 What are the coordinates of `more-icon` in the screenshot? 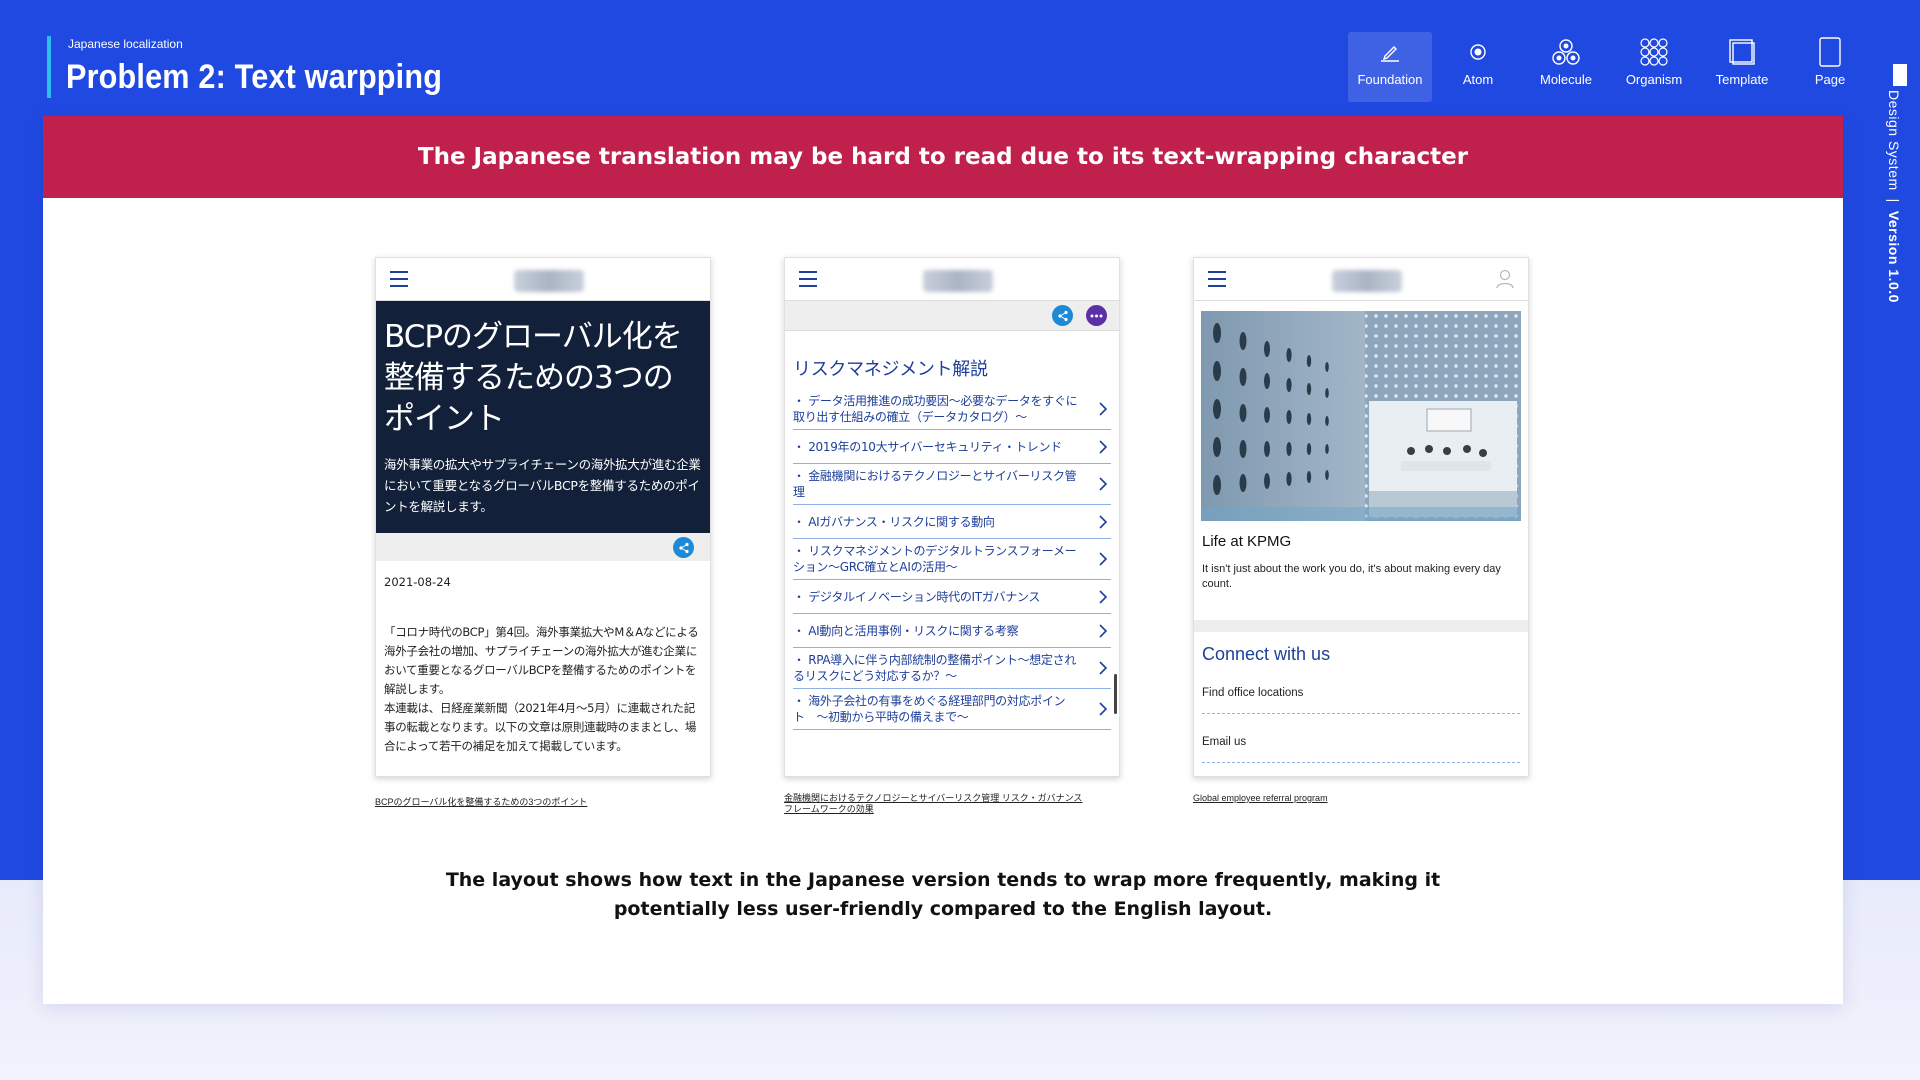 It's located at (1096, 315).